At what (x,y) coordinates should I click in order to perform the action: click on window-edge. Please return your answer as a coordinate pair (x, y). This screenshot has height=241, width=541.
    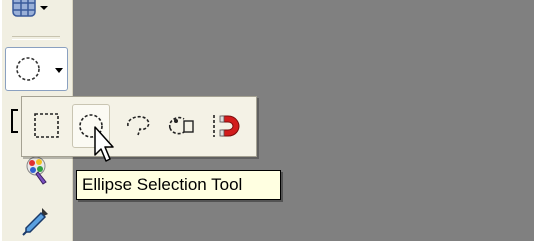
    Looking at the image, I should click on (537, 120).